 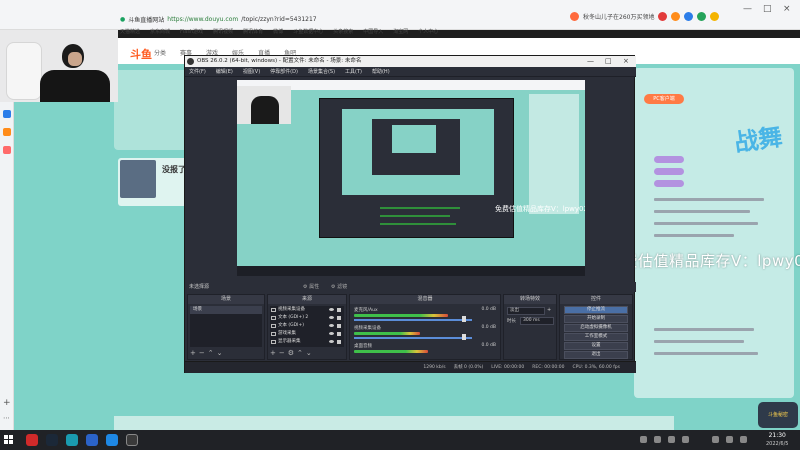 What do you see at coordinates (537, 321) in the screenshot?
I see `duration-input: 300 ms` at bounding box center [537, 321].